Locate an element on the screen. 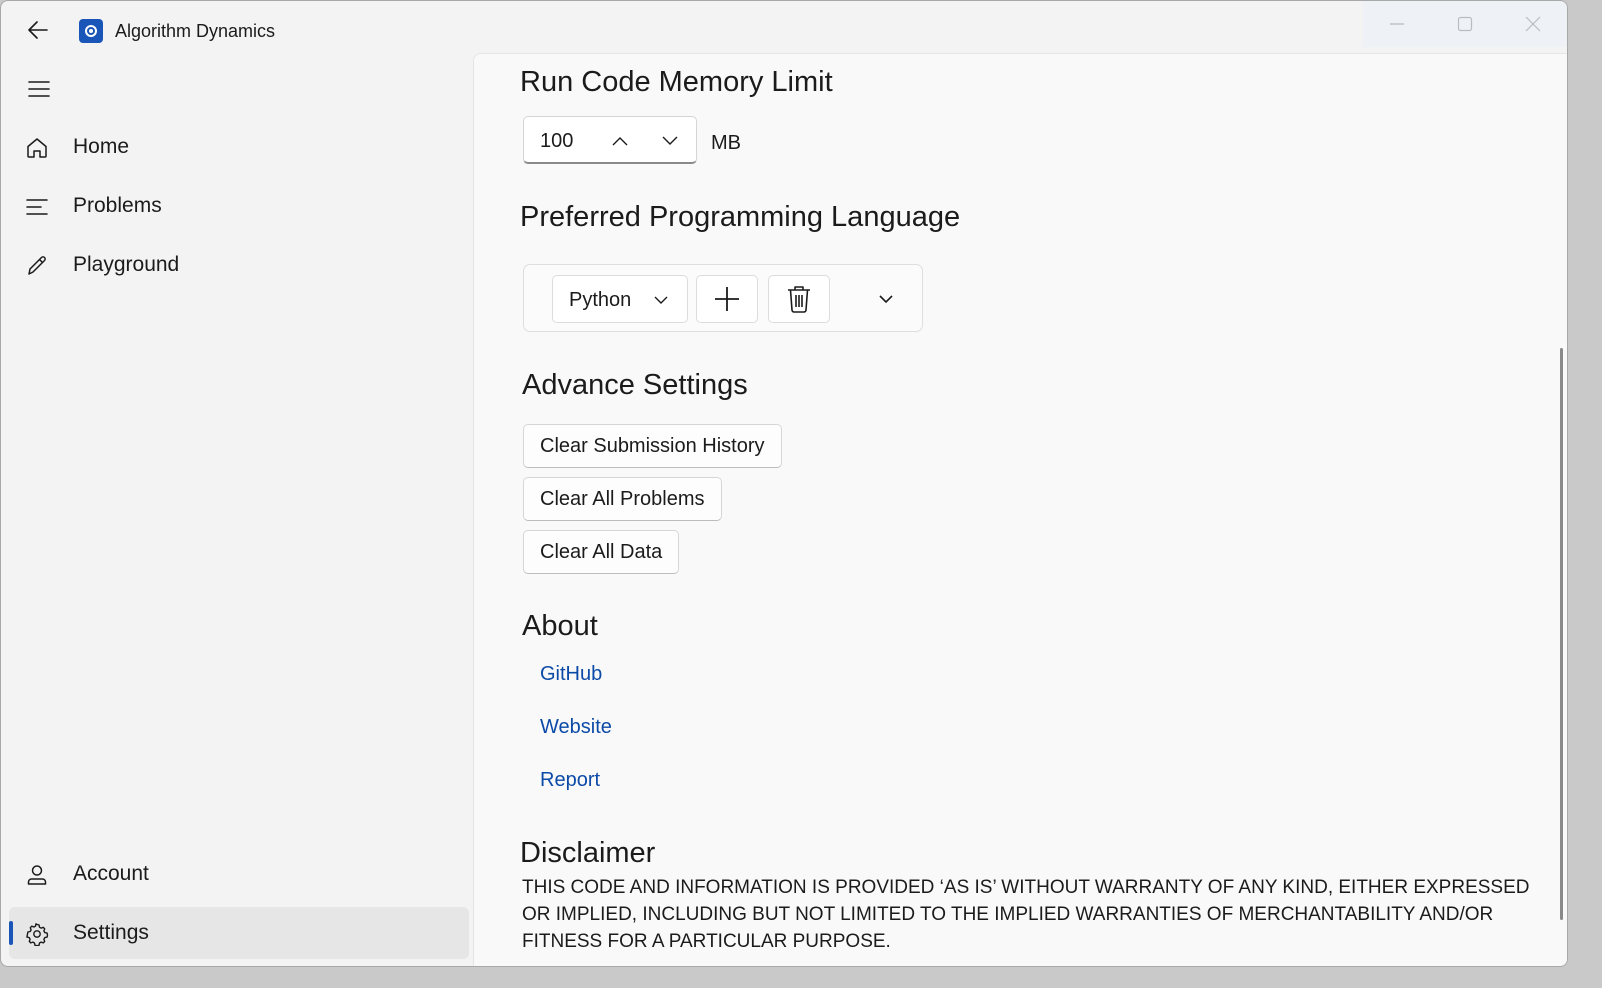  chevron-up-icon is located at coordinates (620, 141).